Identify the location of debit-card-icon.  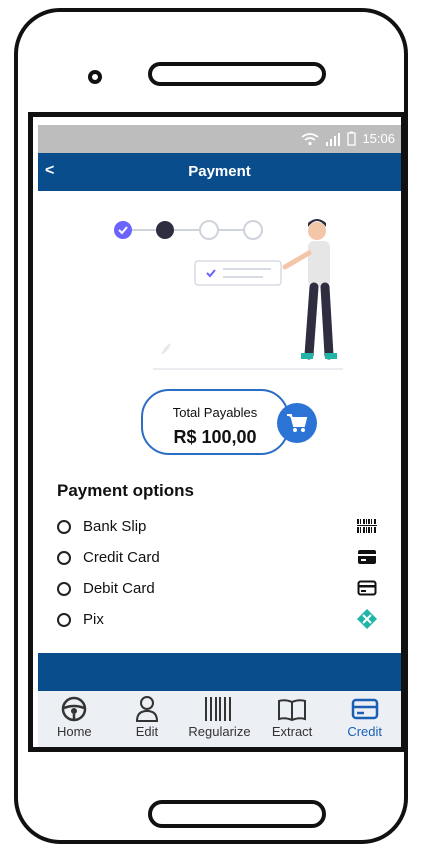
(367, 588).